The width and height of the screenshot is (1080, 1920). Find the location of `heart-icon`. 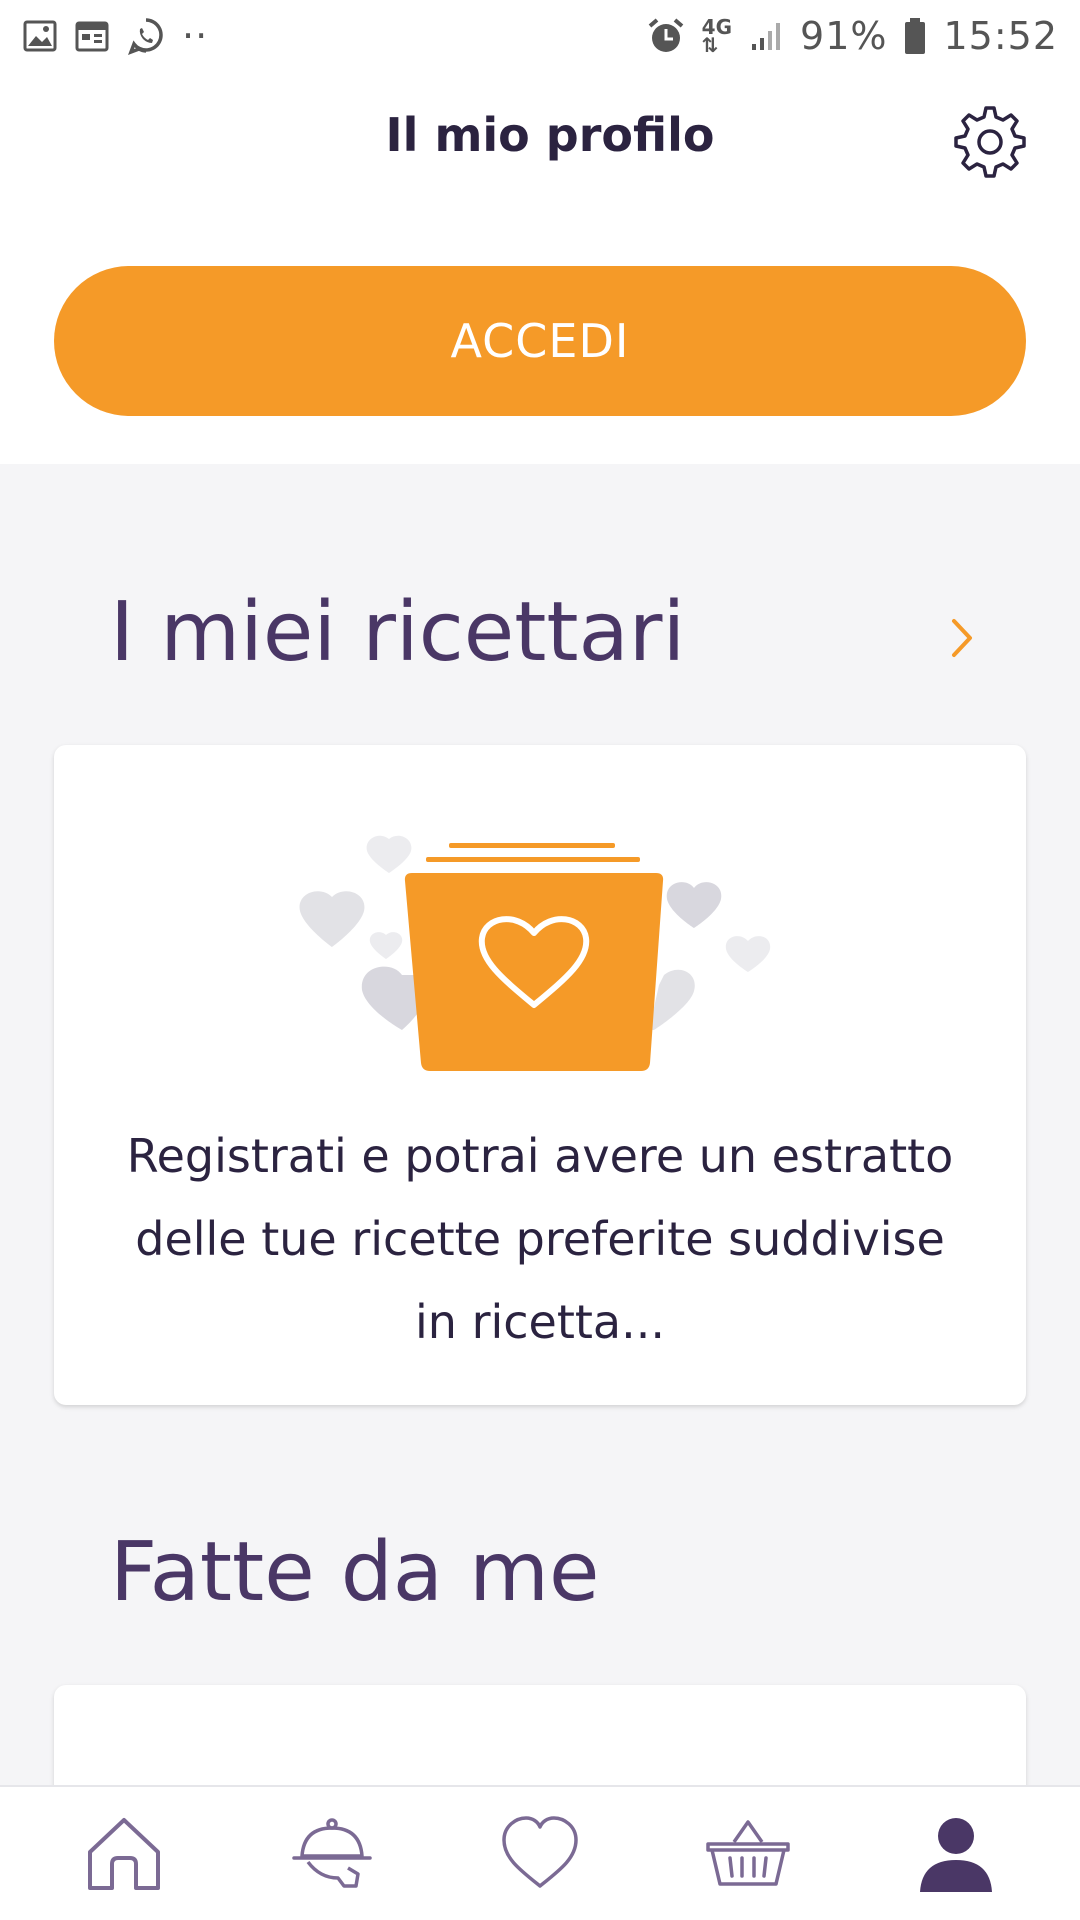

heart-icon is located at coordinates (540, 1851).